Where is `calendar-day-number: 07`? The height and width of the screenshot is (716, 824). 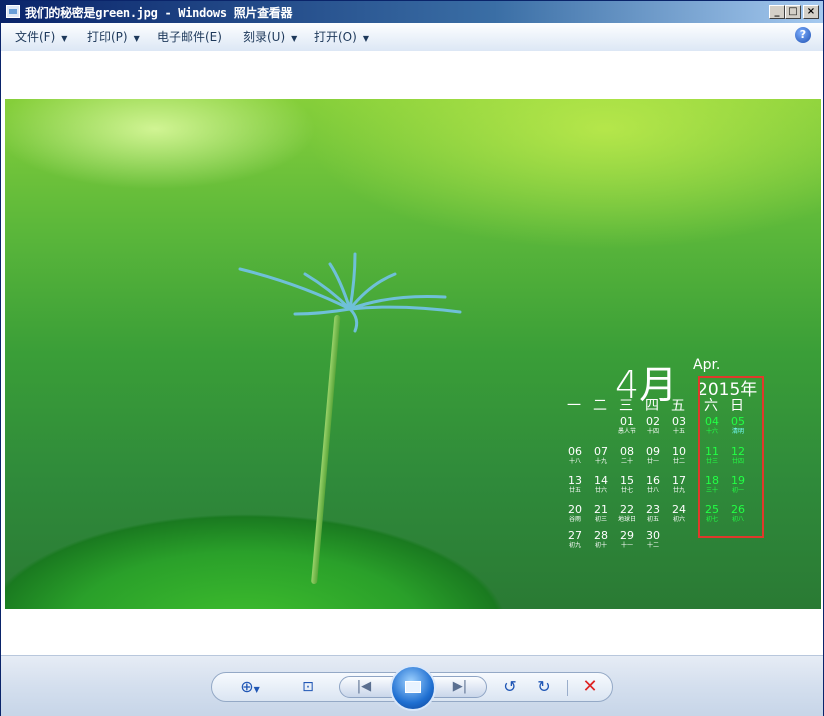
calendar-day-number: 07 is located at coordinates (601, 451).